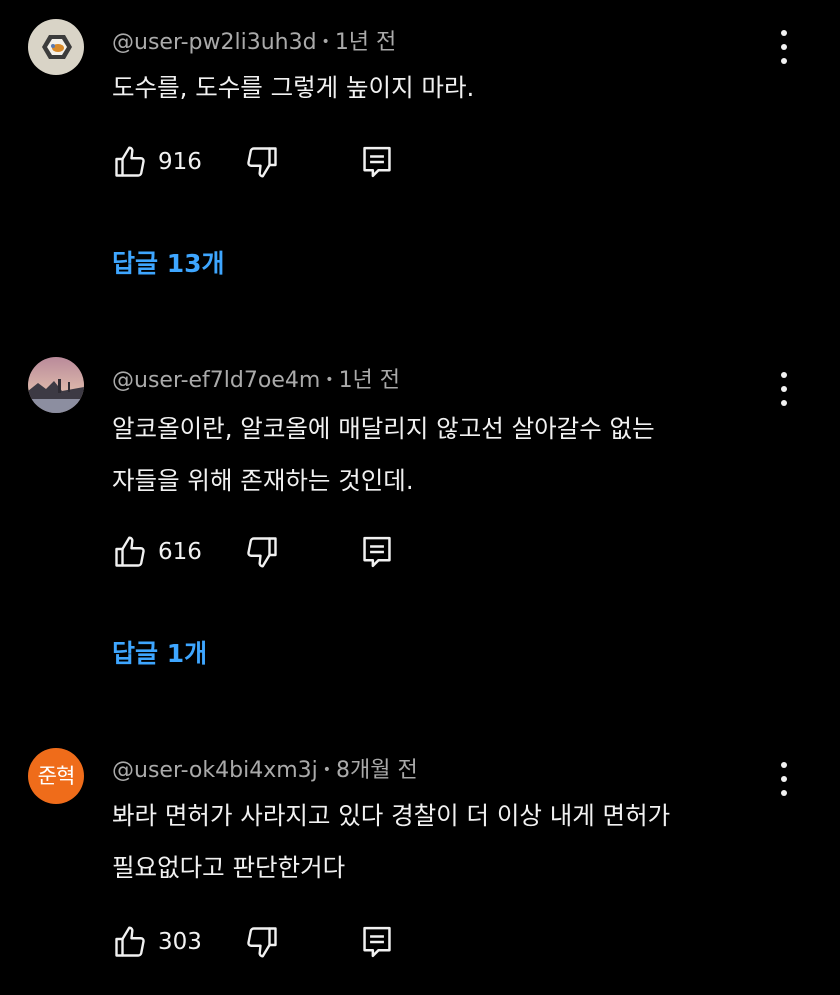 The image size is (840, 995). I want to click on comment-time: 8개월 전, so click(377, 770).